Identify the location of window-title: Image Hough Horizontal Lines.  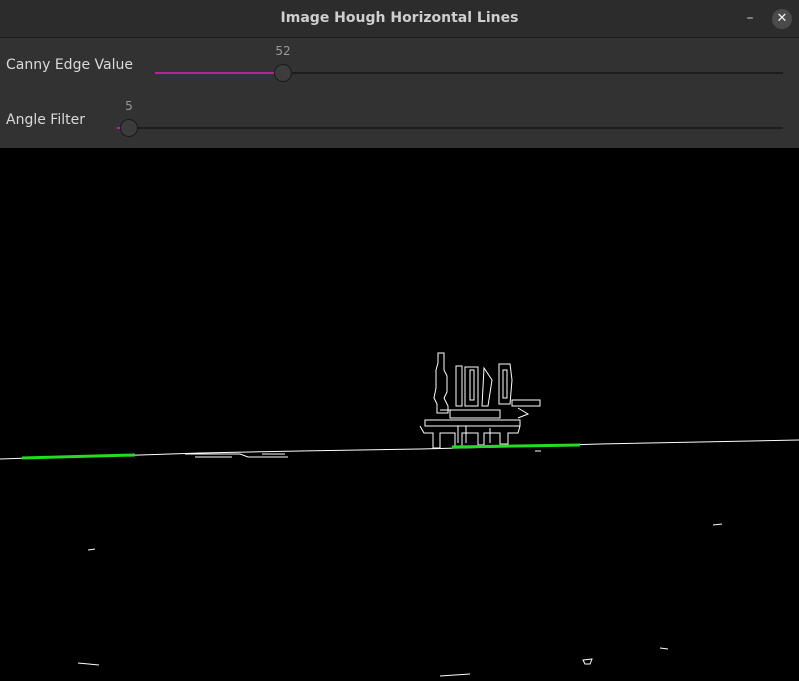
(399, 18).